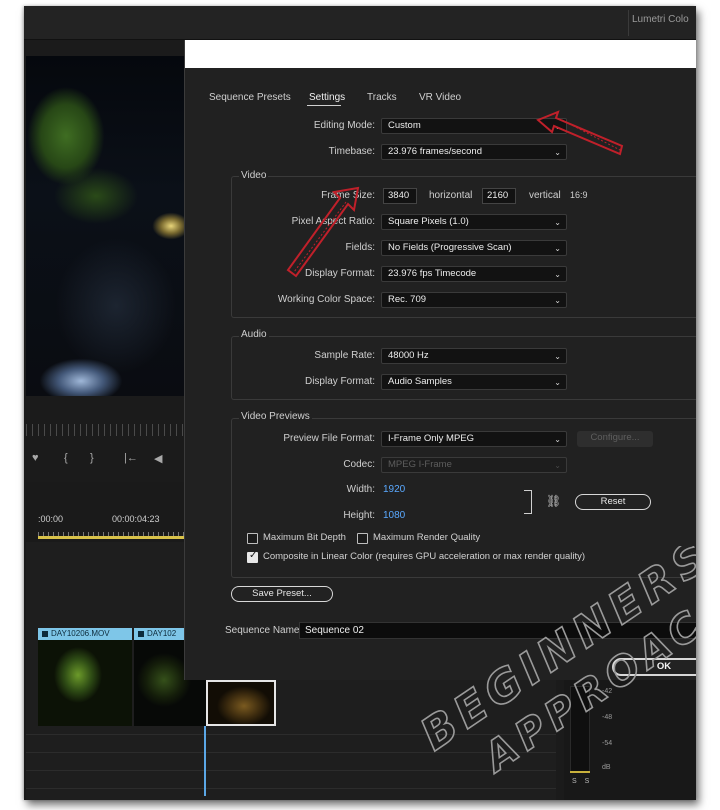  What do you see at coordinates (474, 465) in the screenshot?
I see `codec-dropdown: MPEG I-Frame ⌄` at bounding box center [474, 465].